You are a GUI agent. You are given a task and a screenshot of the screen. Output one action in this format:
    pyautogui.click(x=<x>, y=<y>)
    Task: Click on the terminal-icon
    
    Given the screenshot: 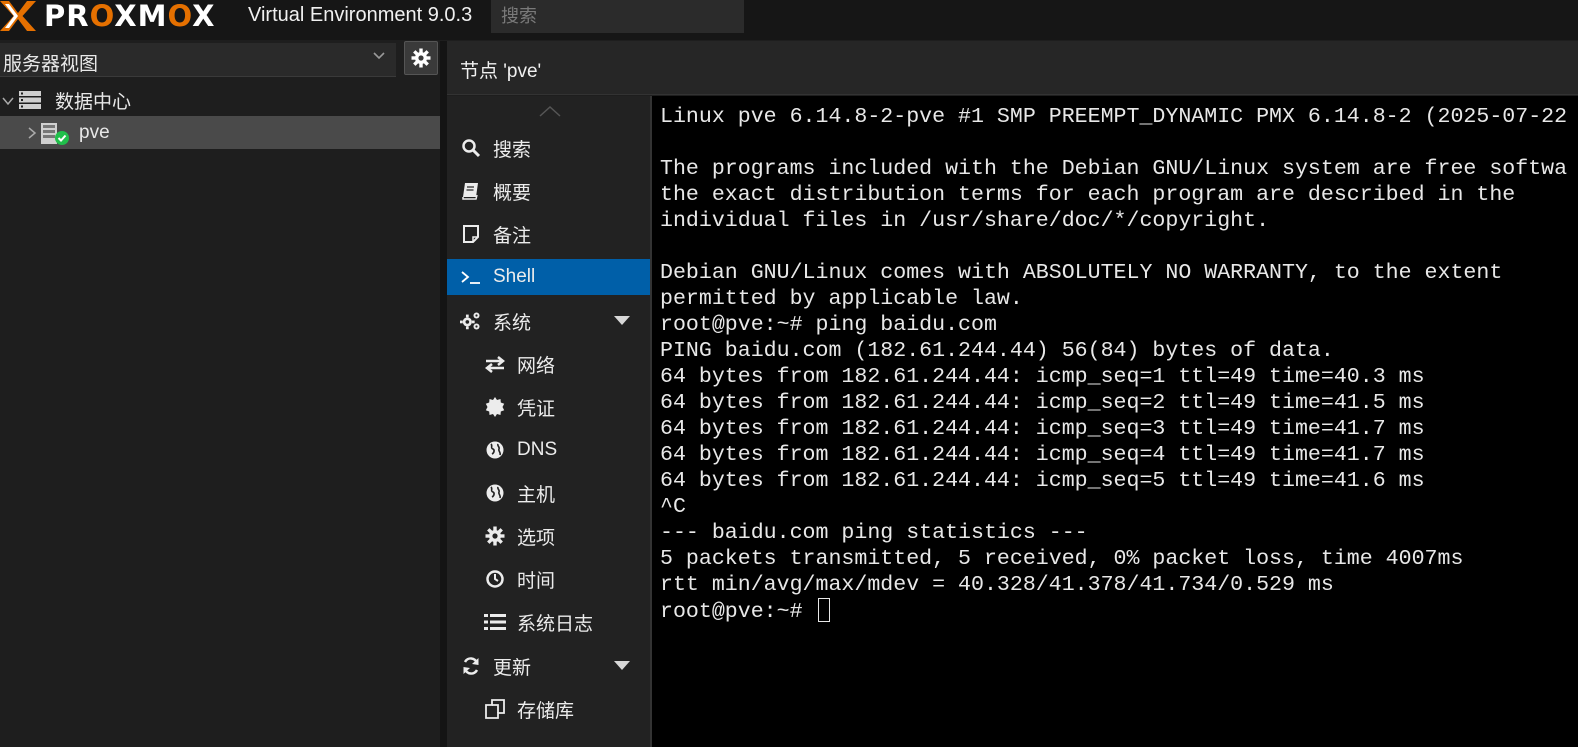 What is the action you would take?
    pyautogui.click(x=471, y=277)
    